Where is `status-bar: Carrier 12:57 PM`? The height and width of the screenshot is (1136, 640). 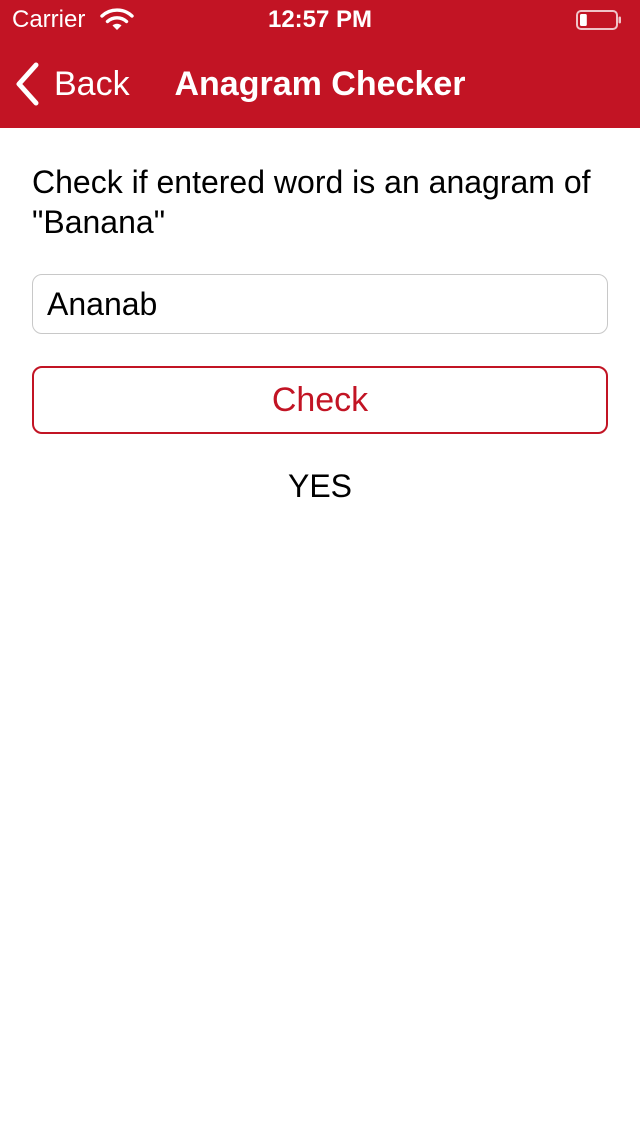
status-bar: Carrier 12:57 PM is located at coordinates (320, 20).